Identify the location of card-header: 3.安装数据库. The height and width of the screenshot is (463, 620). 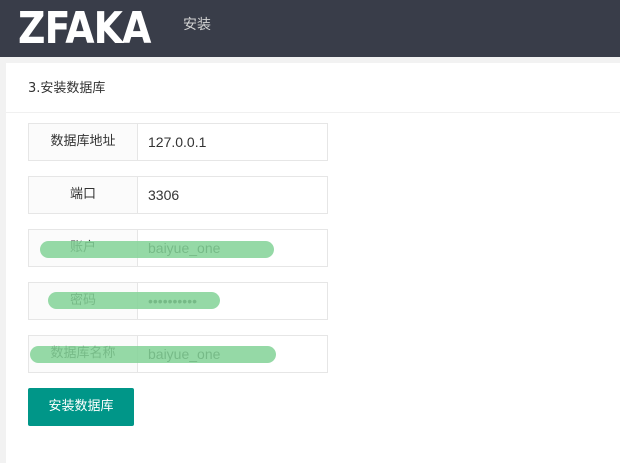
(313, 88).